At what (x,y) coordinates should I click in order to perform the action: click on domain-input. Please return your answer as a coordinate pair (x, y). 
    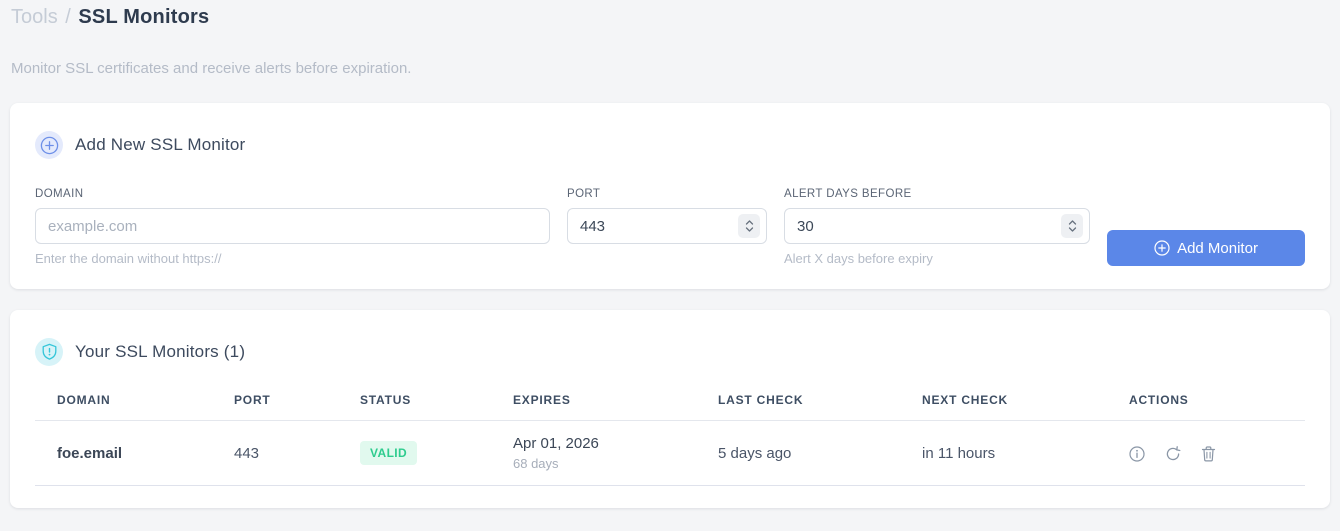
    Looking at the image, I should click on (292, 226).